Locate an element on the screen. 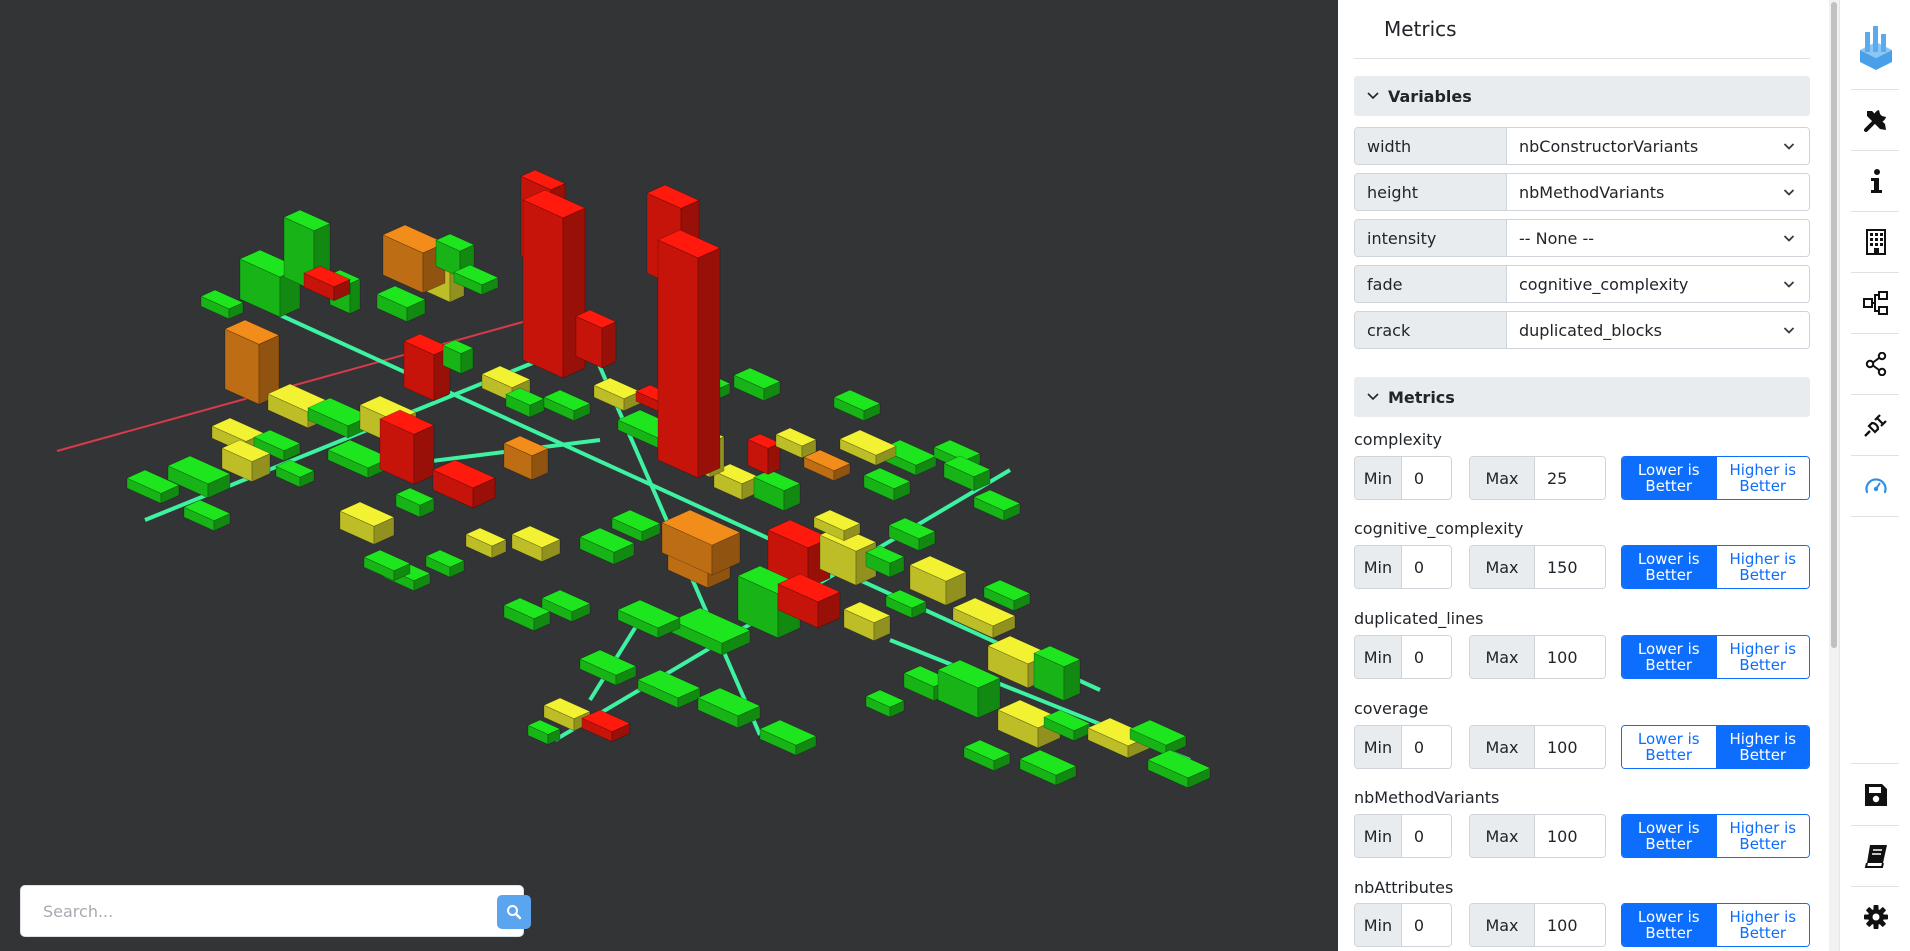 The height and width of the screenshot is (951, 1910). variable-select-value: duplicated_blocks is located at coordinates (1591, 330).